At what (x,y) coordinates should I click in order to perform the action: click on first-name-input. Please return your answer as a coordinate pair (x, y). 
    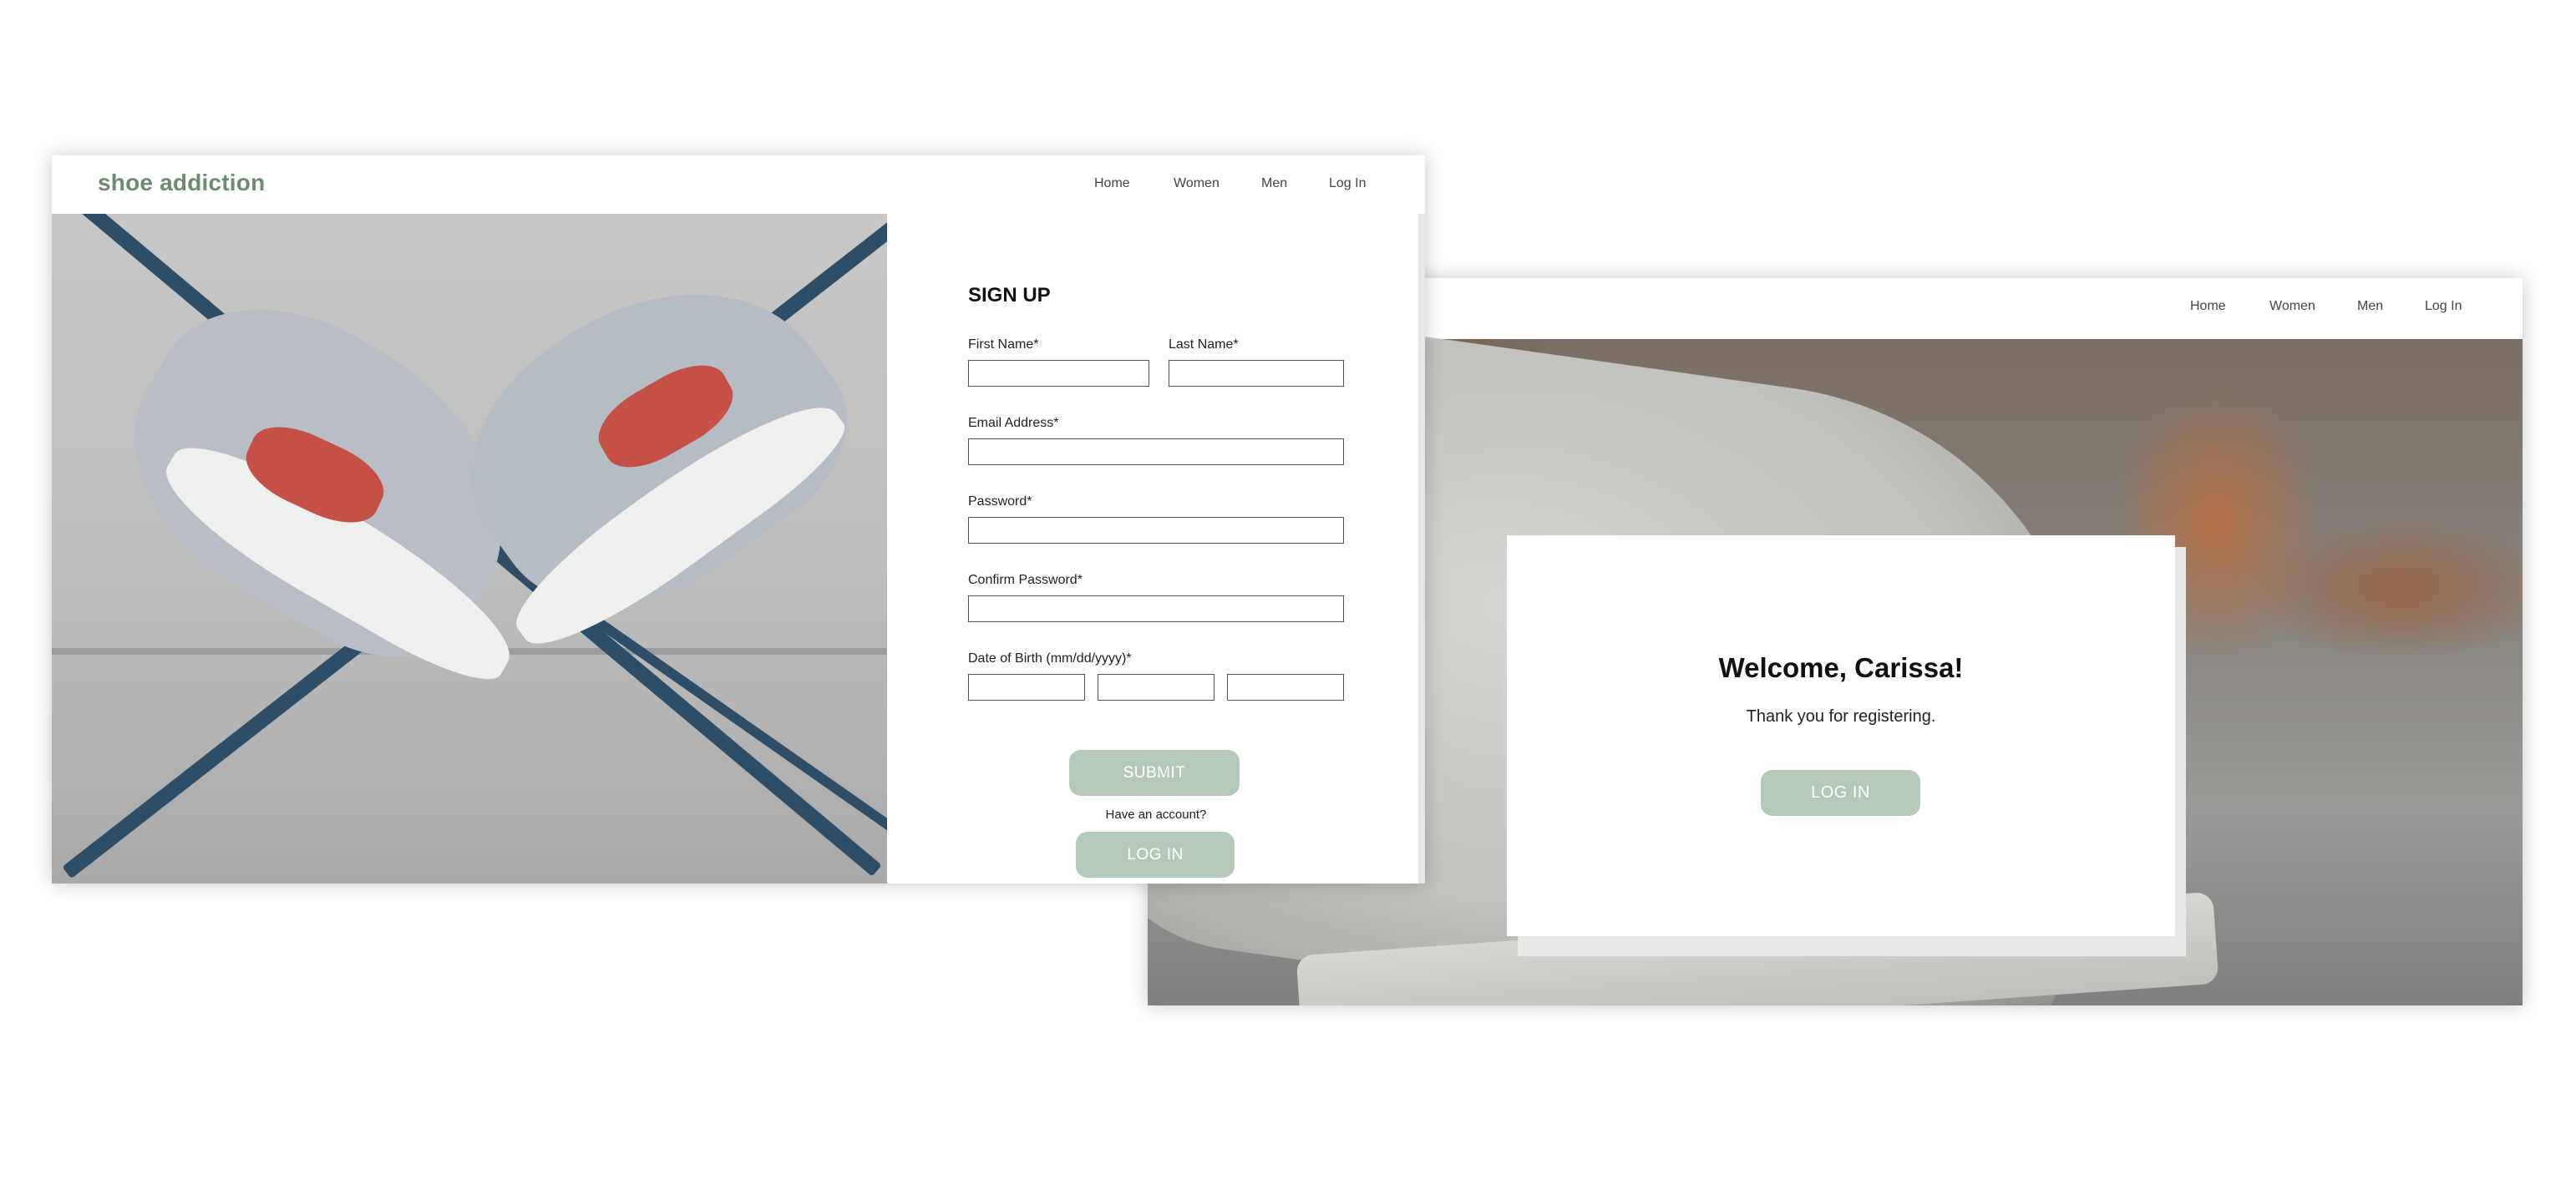
    Looking at the image, I should click on (1058, 373).